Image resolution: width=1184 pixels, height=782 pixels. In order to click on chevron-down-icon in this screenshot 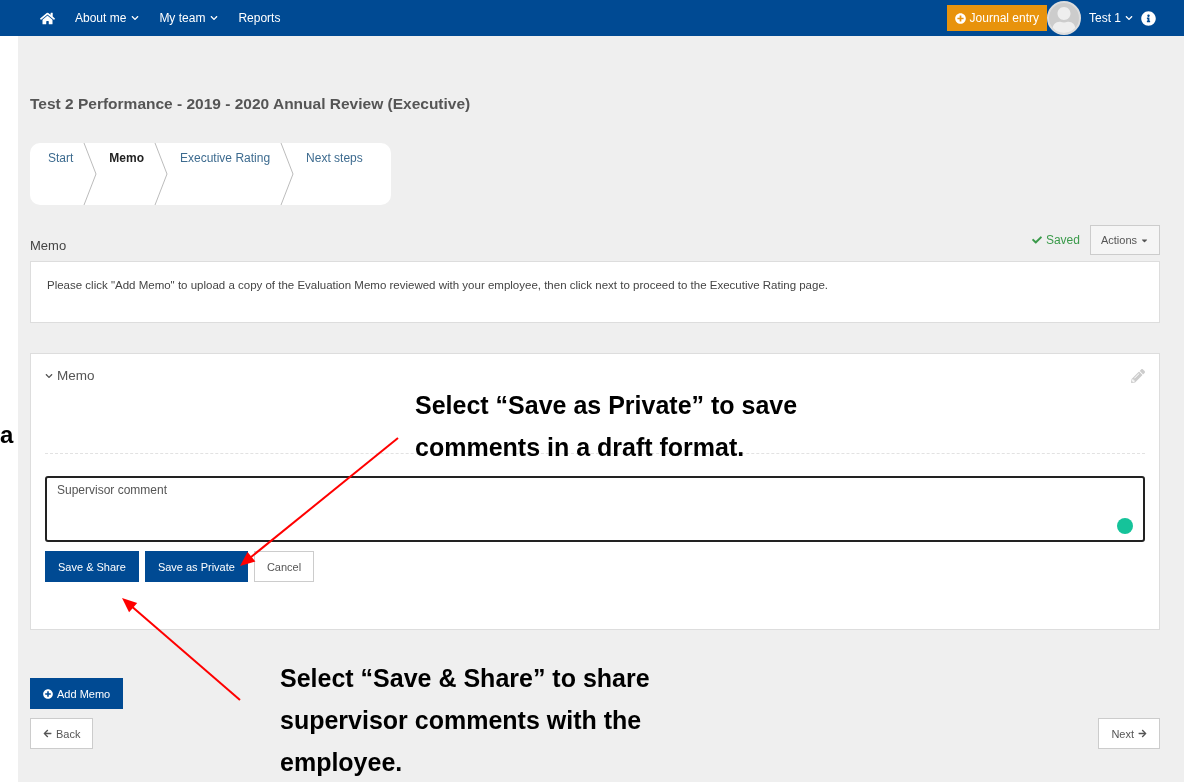, I will do `click(1129, 18)`.